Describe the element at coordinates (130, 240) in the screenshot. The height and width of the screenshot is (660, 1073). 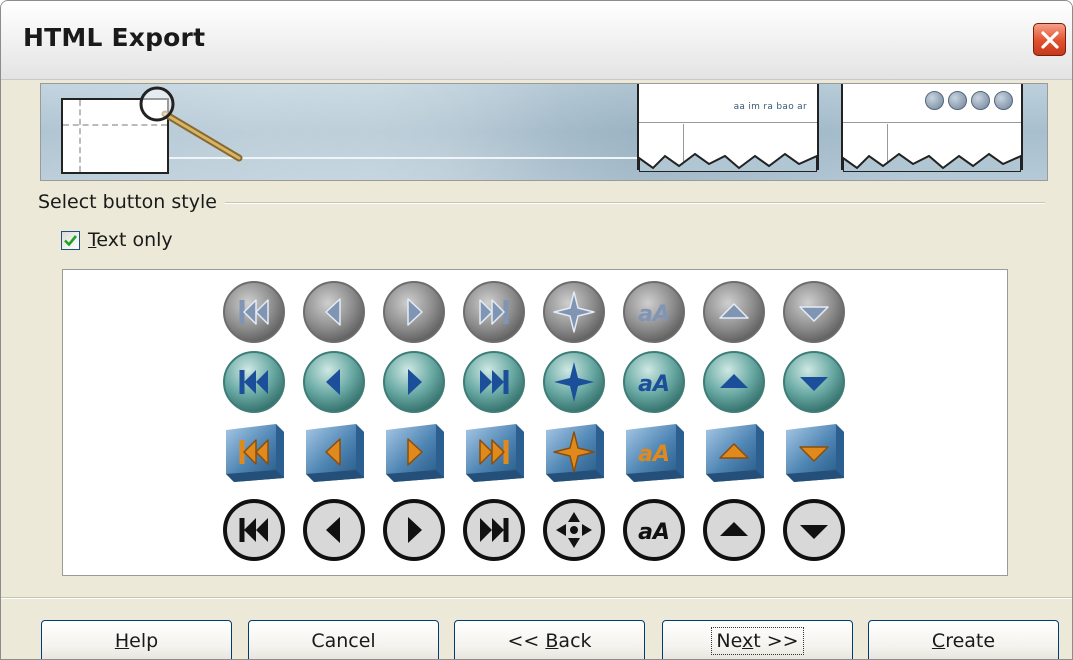
I see `text-only-label: Text only` at that location.